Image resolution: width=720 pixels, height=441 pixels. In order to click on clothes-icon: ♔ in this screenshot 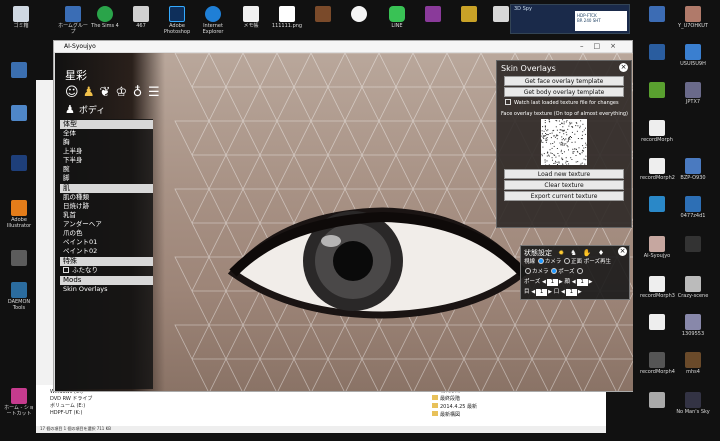, I will do `click(121, 92)`.